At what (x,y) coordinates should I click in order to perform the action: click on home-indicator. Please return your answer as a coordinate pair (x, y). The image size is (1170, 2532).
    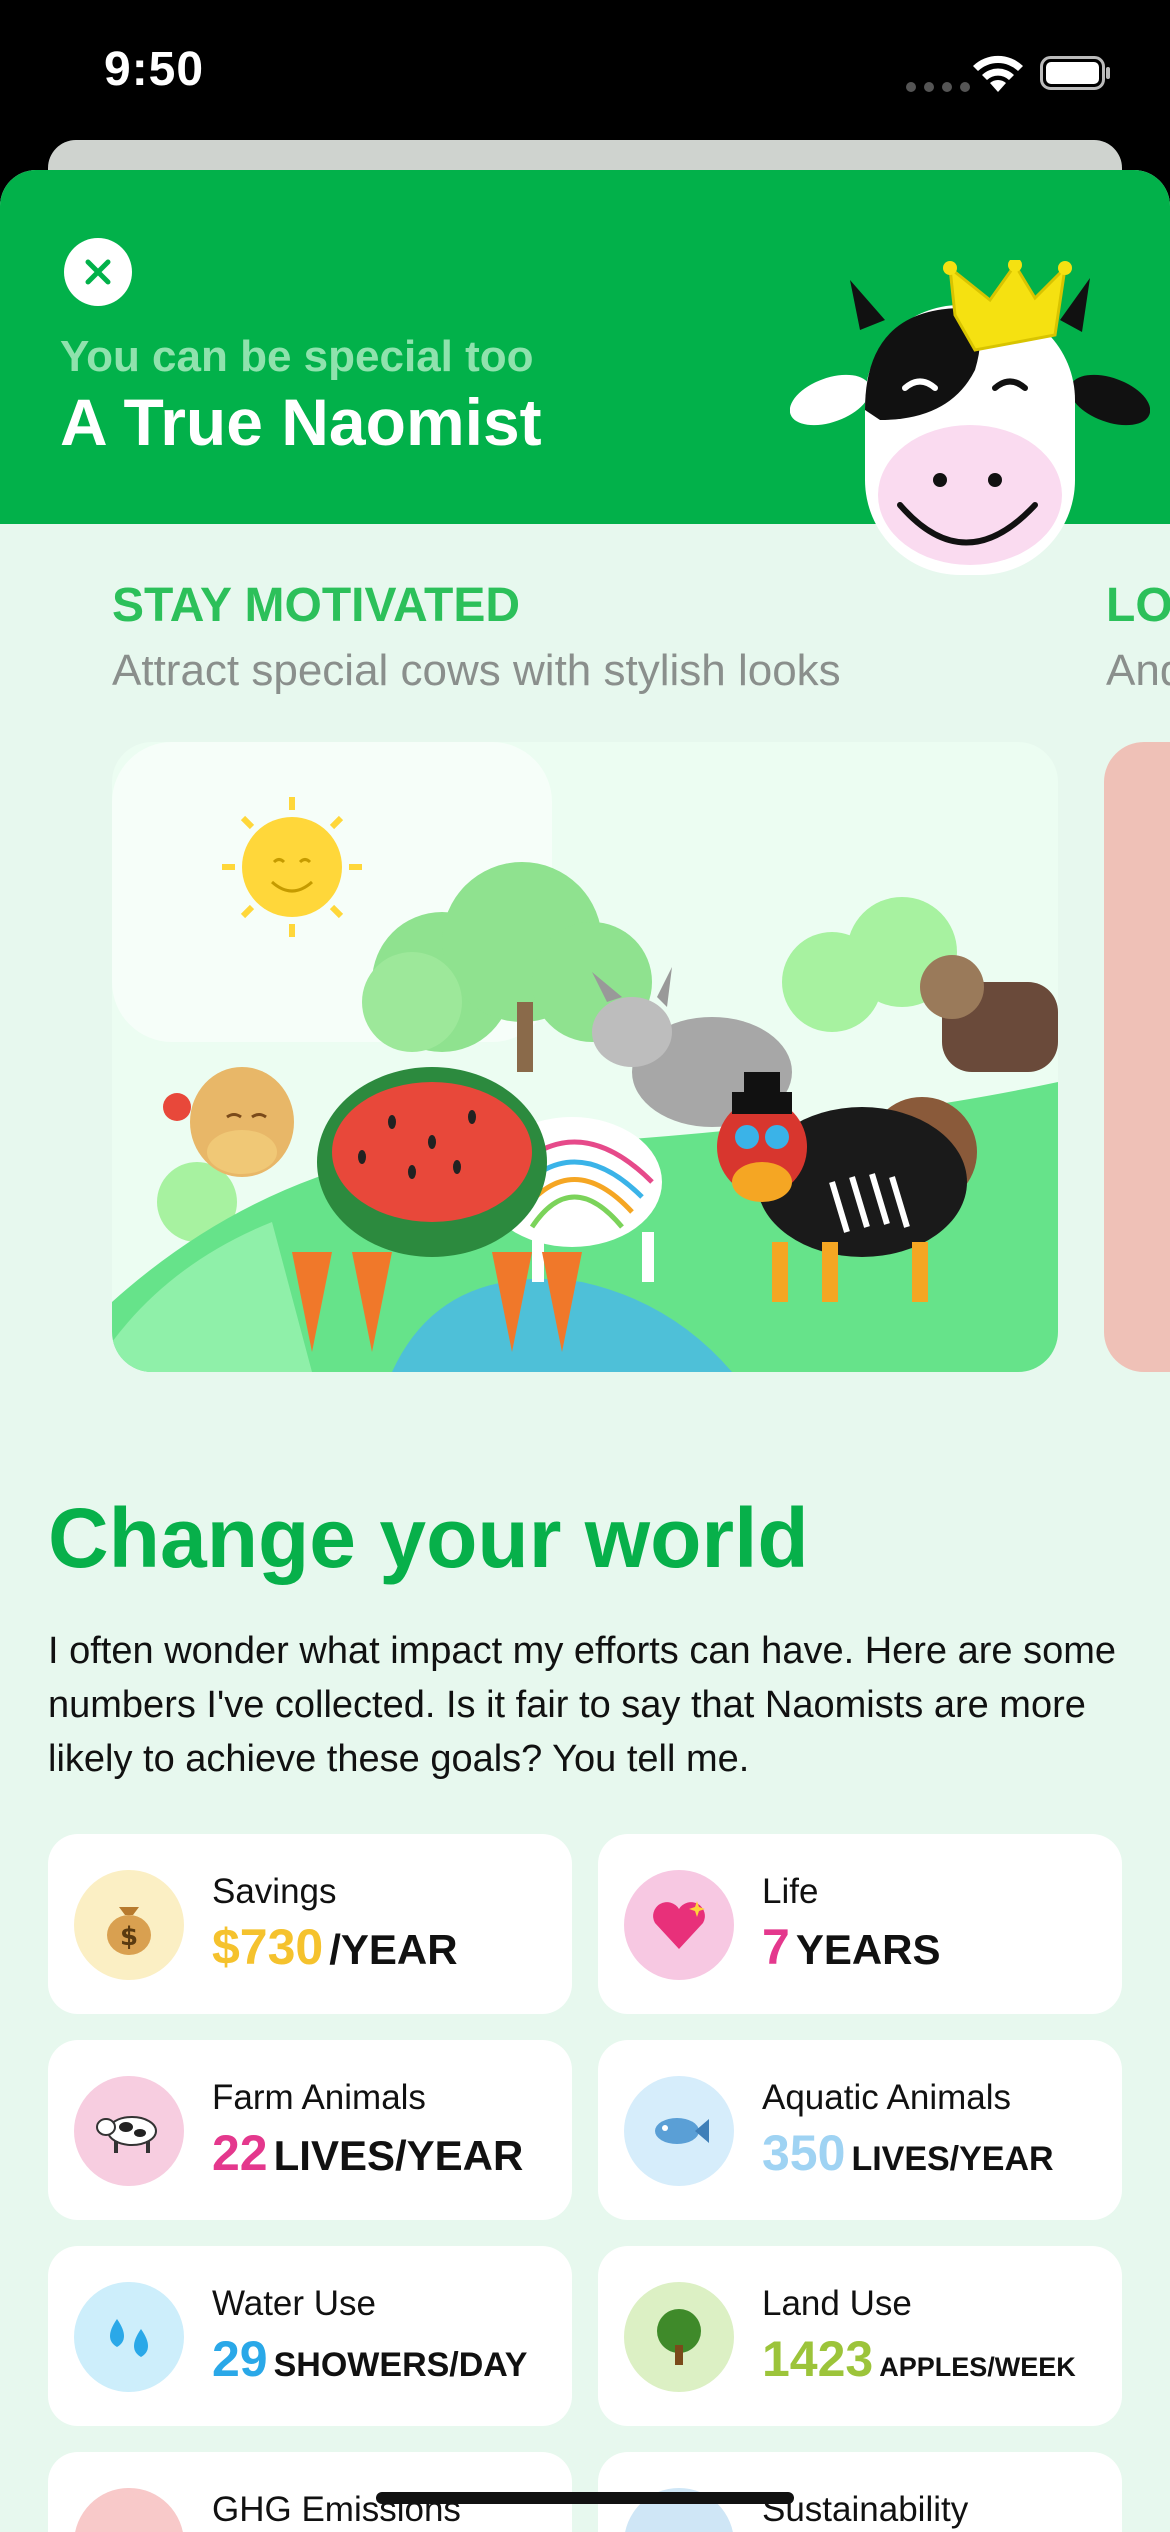
    Looking at the image, I should click on (585, 2498).